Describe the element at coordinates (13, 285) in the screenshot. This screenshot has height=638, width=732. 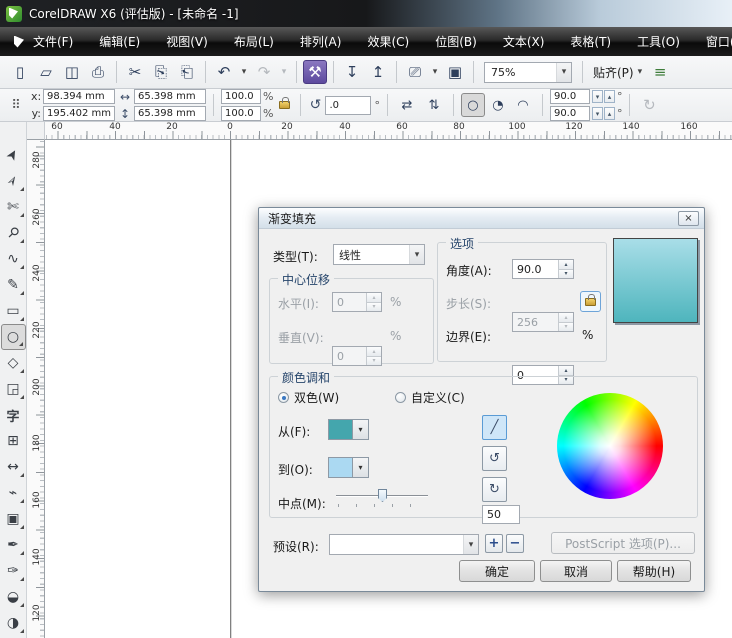
I see `smart-fill-tool: ✎` at that location.